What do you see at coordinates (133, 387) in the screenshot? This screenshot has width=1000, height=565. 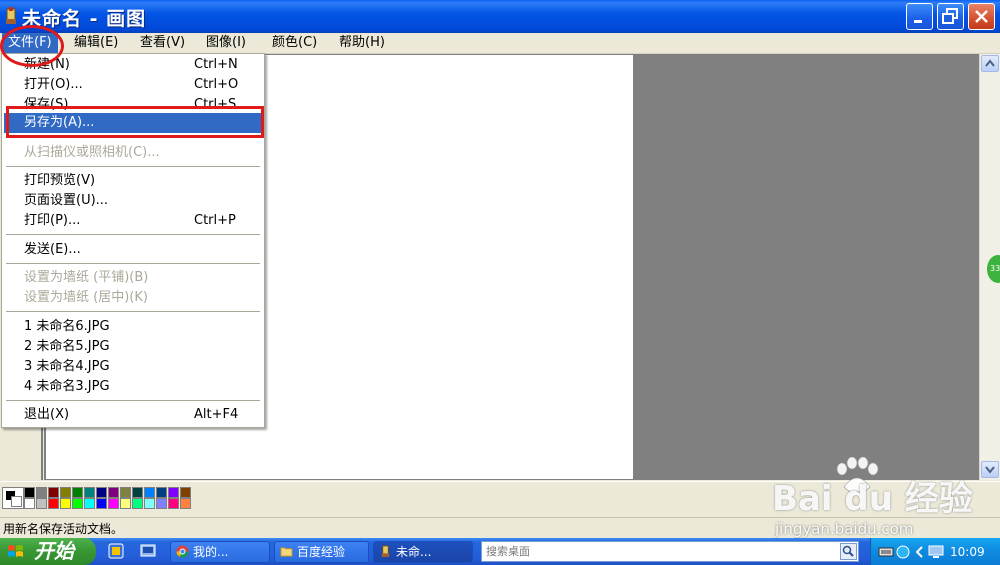 I see `menu-recent-4: 4 未命名3.JPG` at bounding box center [133, 387].